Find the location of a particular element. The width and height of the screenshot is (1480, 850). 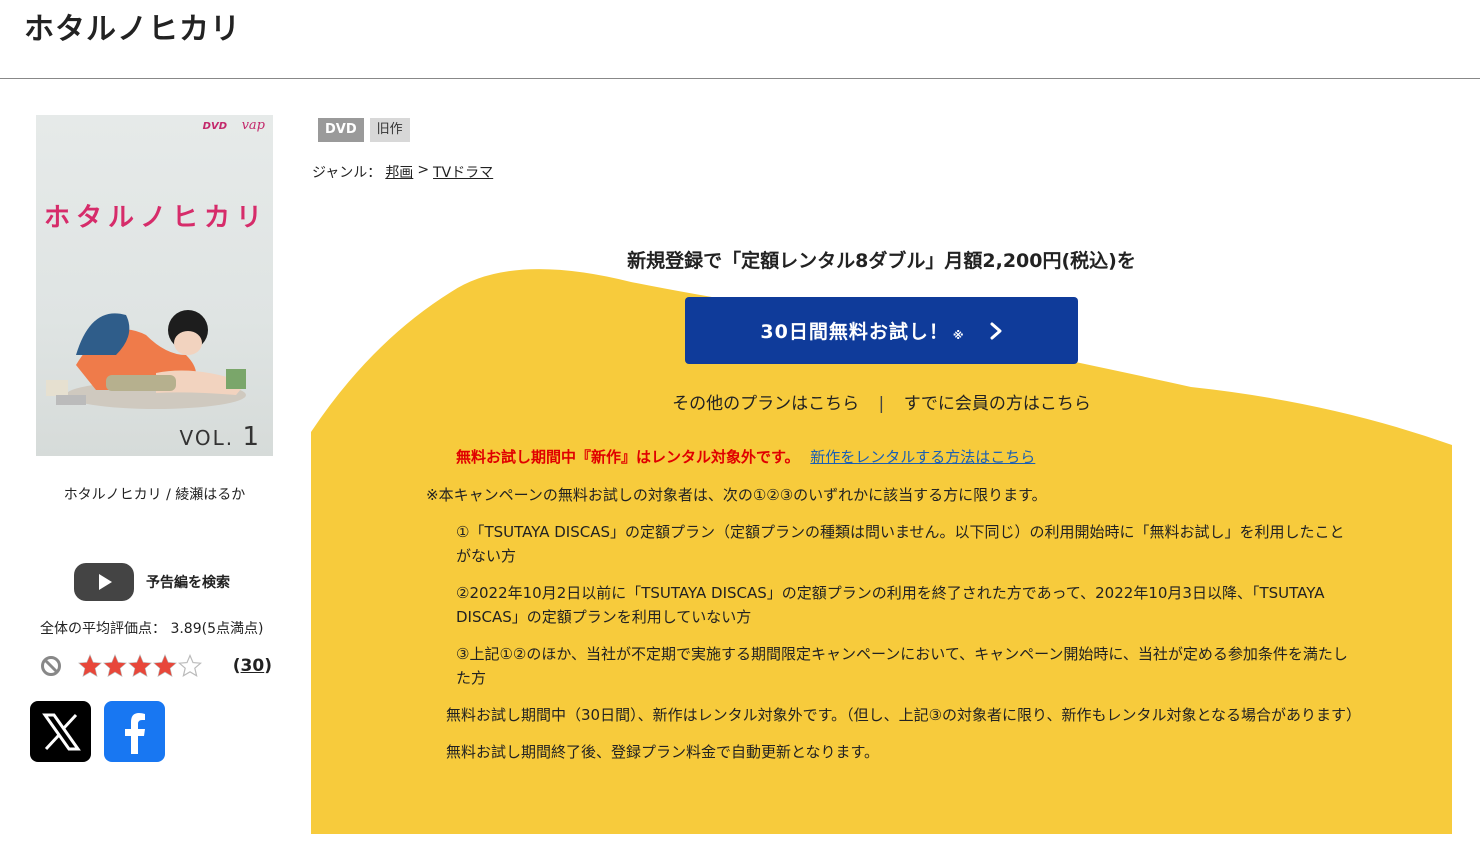

prohibited-icon is located at coordinates (51, 666).